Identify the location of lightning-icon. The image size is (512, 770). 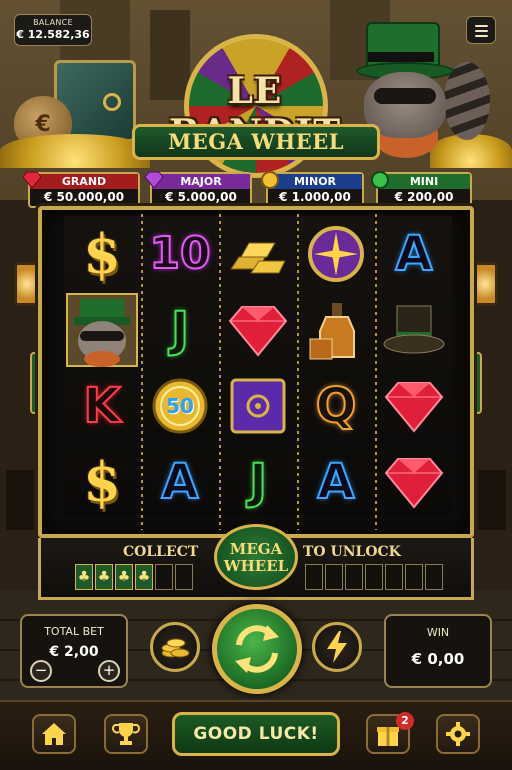
(337, 647).